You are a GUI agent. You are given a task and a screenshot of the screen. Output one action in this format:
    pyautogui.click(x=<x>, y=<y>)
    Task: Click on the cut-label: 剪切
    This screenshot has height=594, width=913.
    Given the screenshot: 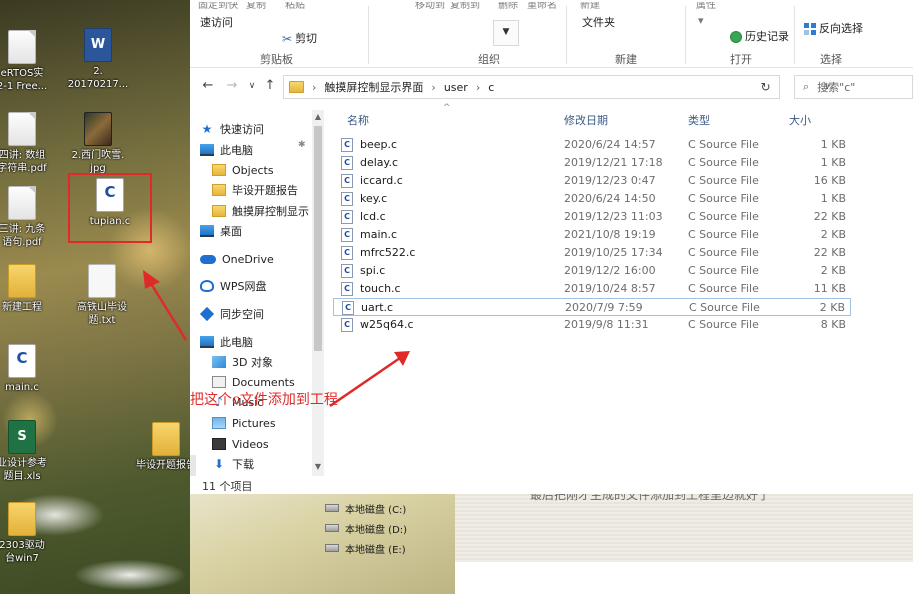 What is the action you would take?
    pyautogui.click(x=306, y=38)
    